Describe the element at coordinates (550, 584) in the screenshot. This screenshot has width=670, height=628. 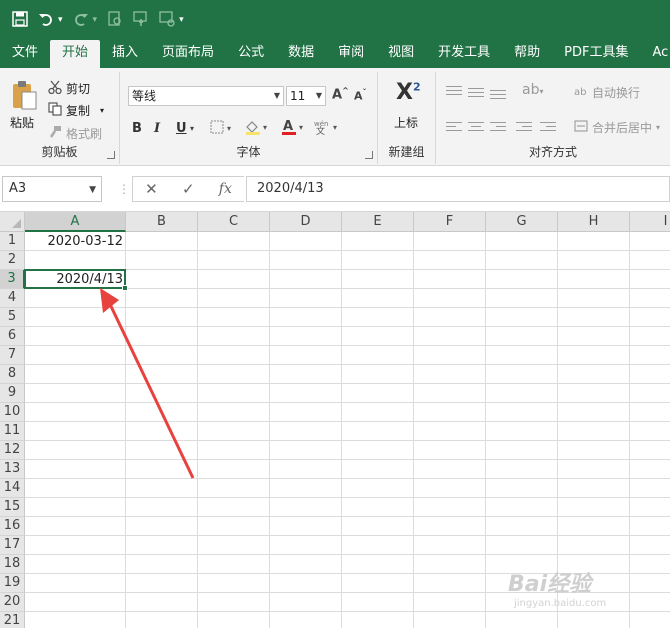
I see `watermark-logo: Bai经验` at that location.